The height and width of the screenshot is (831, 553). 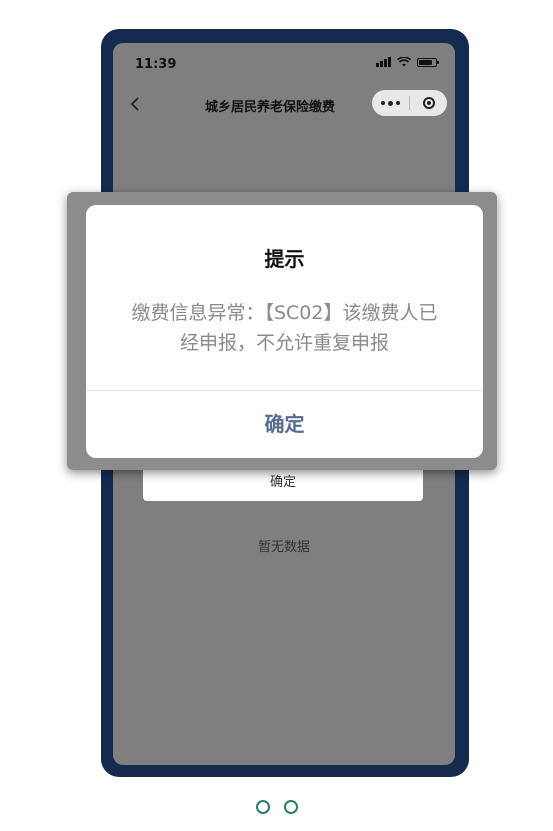 I want to click on mini-program-capsule, so click(x=409, y=103).